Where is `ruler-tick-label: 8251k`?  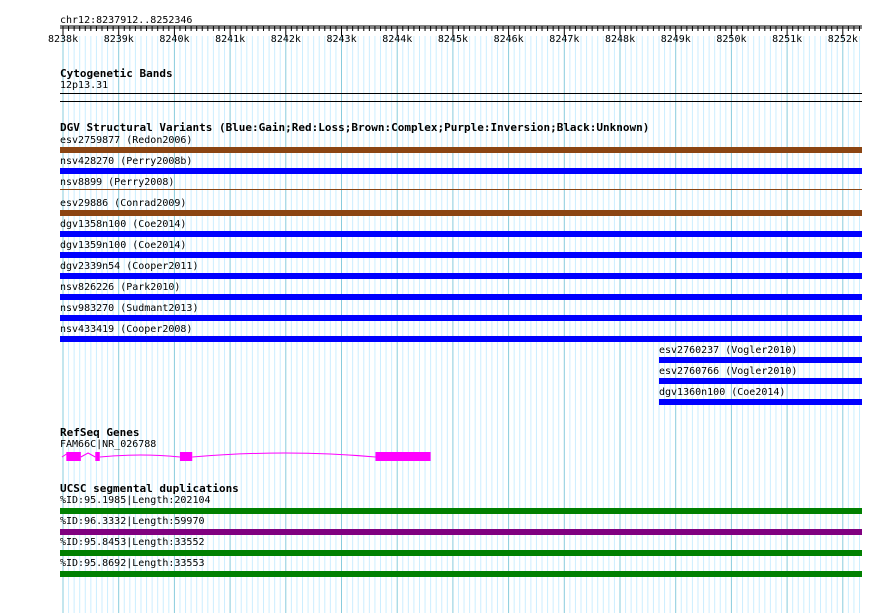
ruler-tick-label: 8251k is located at coordinates (787, 39).